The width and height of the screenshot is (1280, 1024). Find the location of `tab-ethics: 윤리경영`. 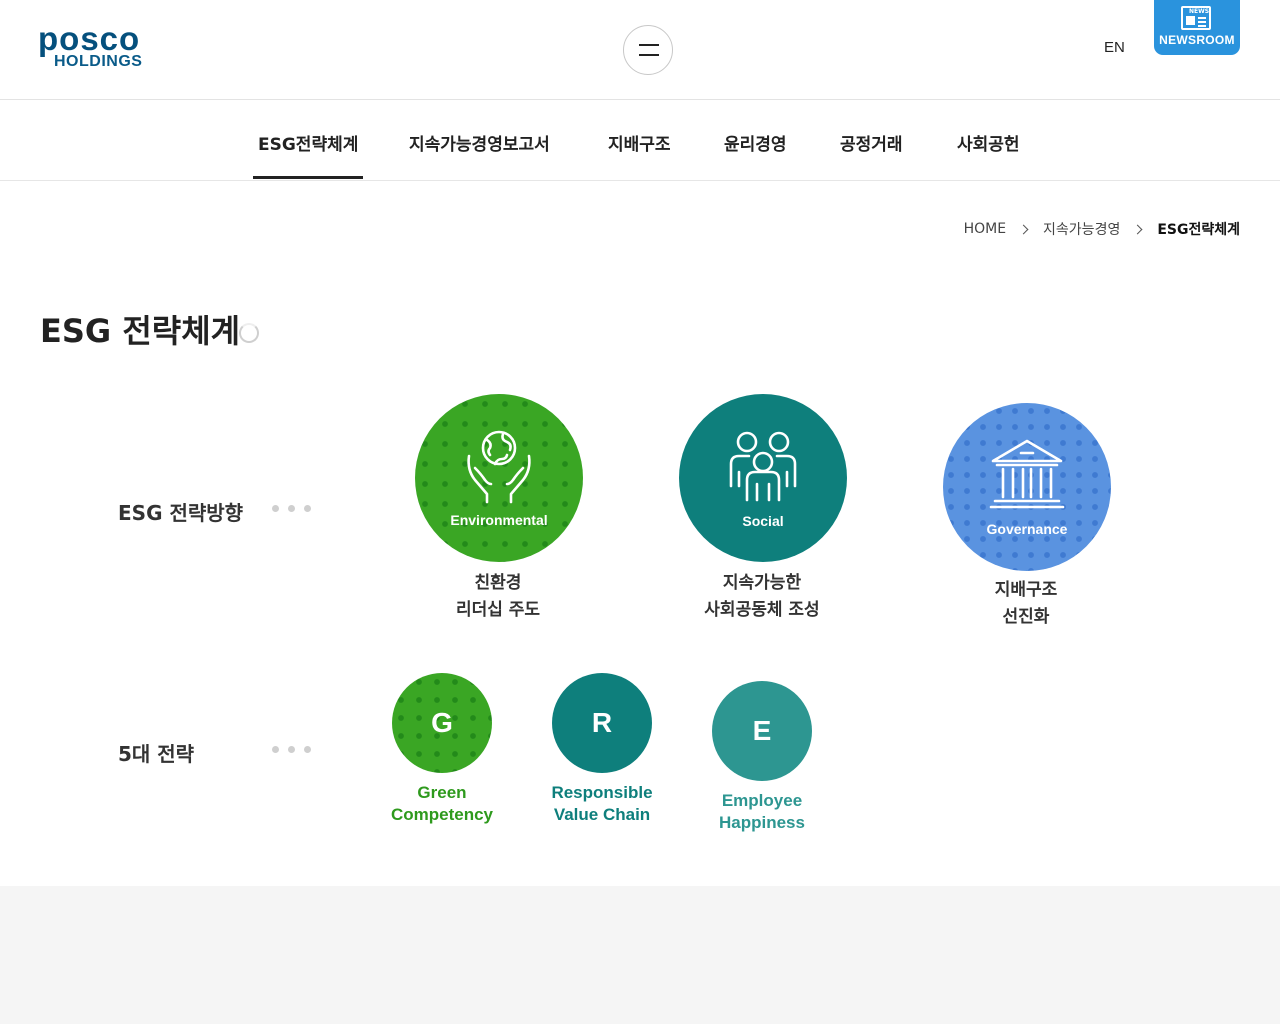

tab-ethics: 윤리경영 is located at coordinates (755, 142).